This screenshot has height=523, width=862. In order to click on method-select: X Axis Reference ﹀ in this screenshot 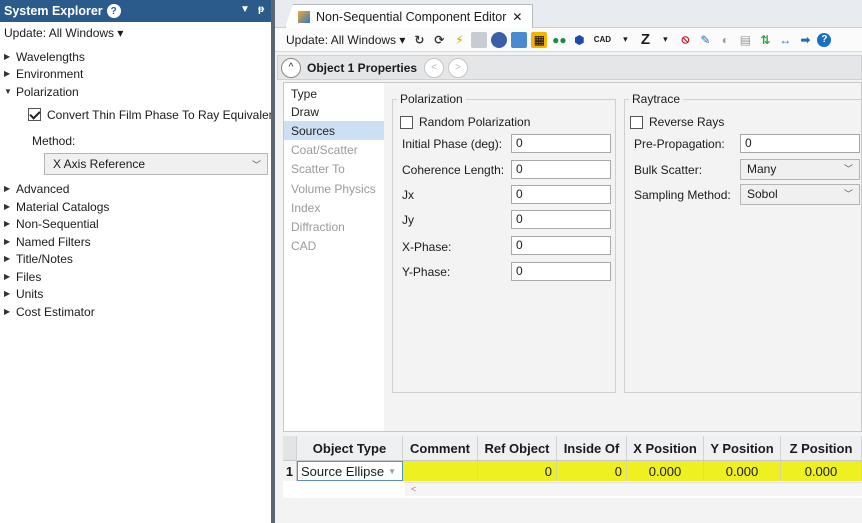, I will do `click(156, 164)`.